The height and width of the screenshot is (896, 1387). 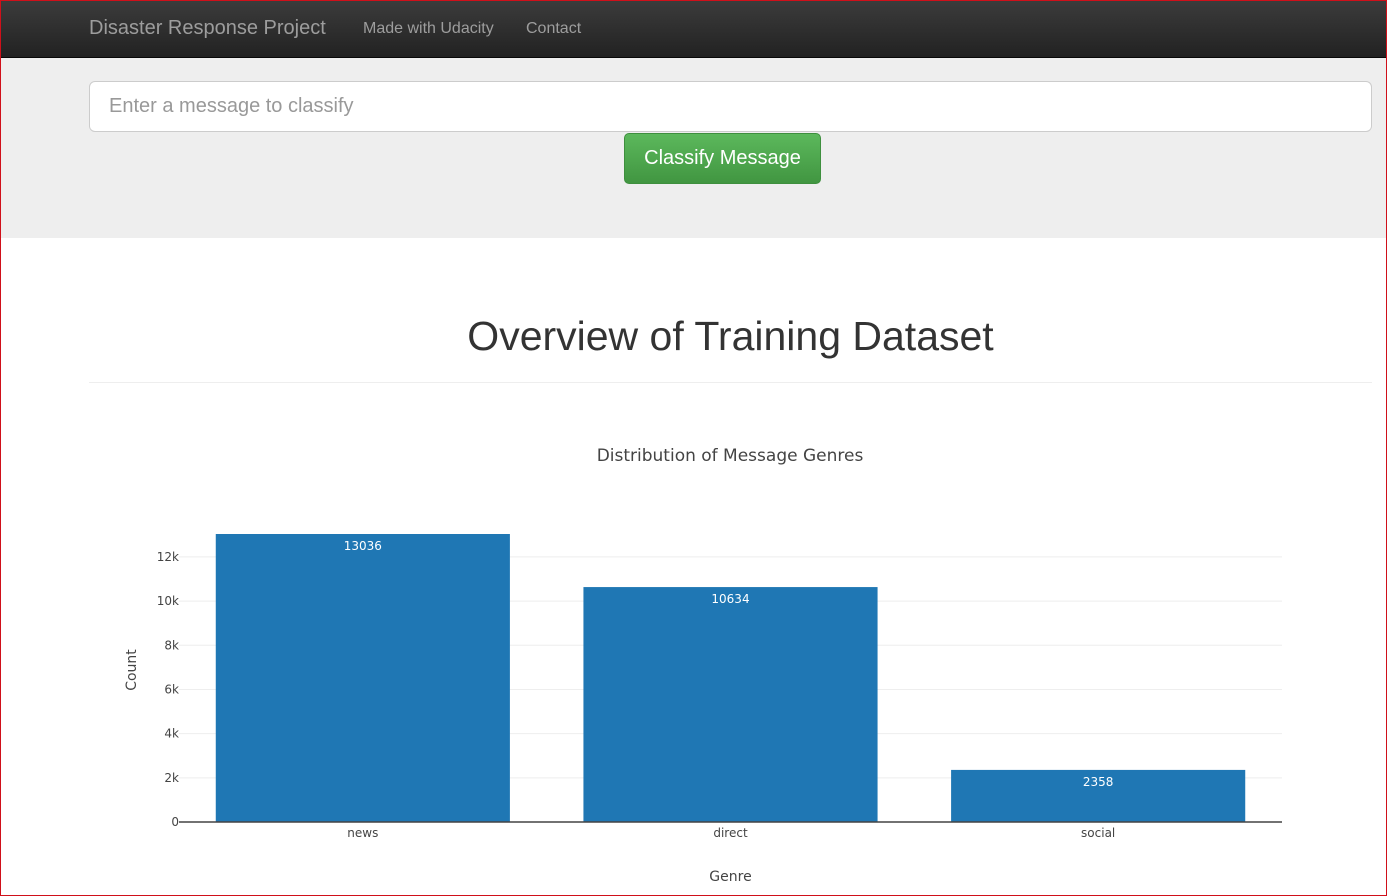 I want to click on bar-news, so click(x=362, y=678).